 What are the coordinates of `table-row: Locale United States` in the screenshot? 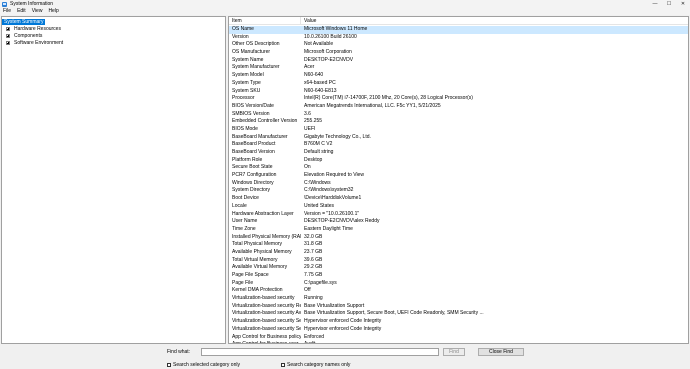 It's located at (458, 207).